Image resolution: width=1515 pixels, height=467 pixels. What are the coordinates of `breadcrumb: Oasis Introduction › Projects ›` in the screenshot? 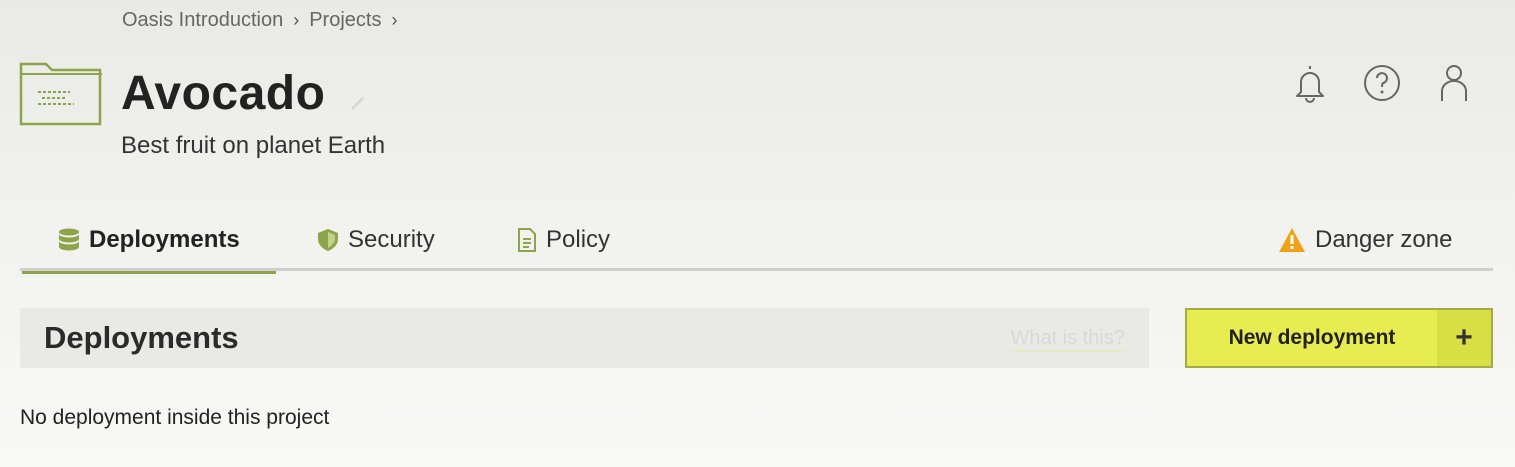 It's located at (259, 20).